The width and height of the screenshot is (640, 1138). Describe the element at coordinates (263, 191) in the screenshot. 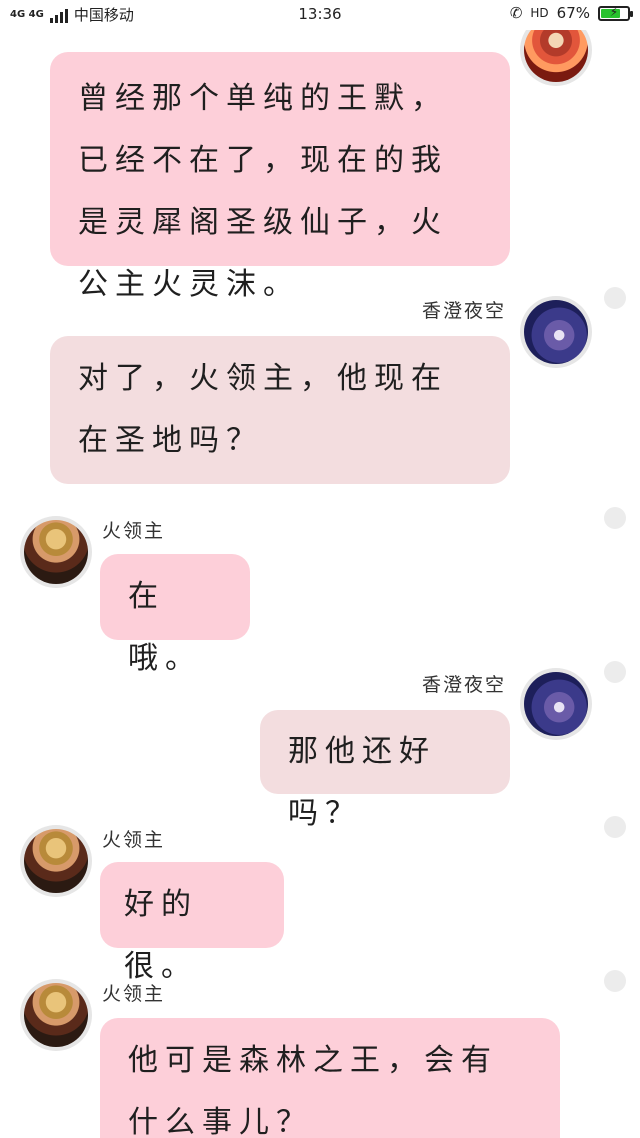

I see `message-text: 曾经那个单纯的王默，已经不在了，现在的我是灵犀阁圣级仙子，火公主火灵沫。` at that location.